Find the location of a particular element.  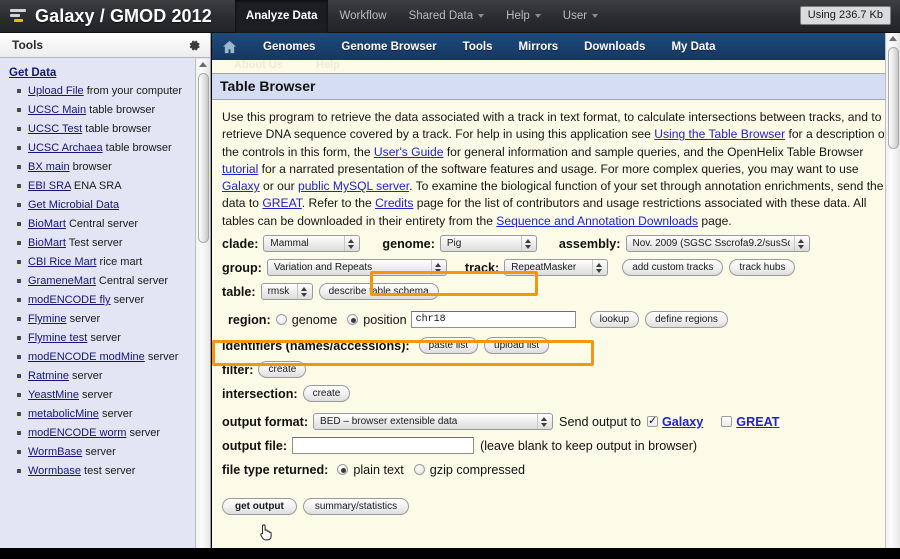

tool-list-item: GrameneMart Central server is located at coordinates (106, 281).